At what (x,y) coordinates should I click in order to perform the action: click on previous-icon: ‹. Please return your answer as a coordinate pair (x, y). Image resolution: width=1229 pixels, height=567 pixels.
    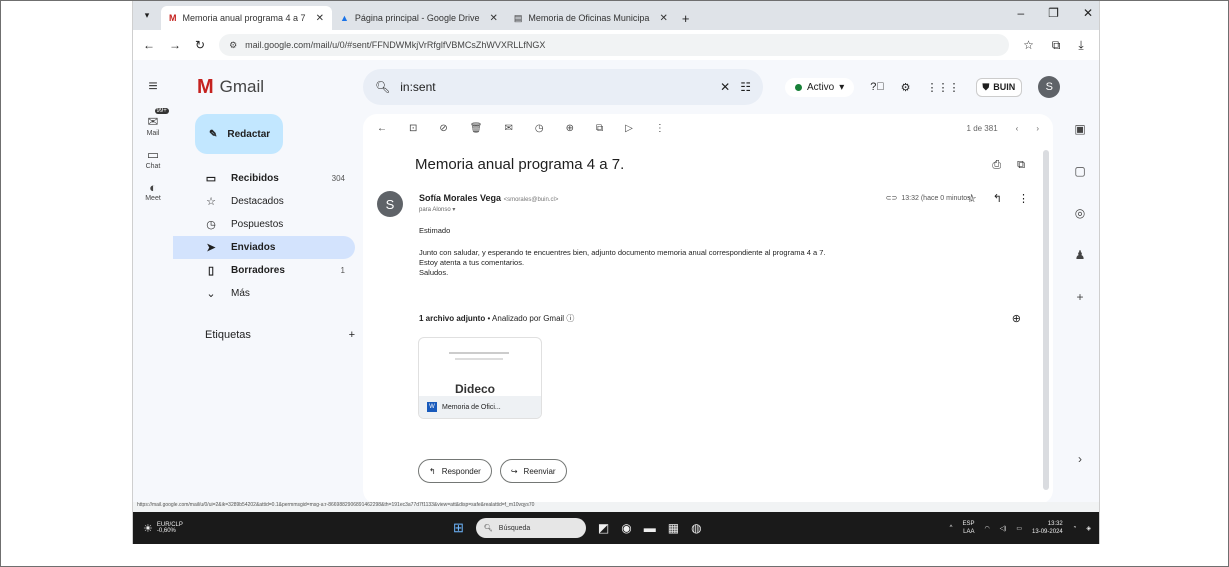
    Looking at the image, I should click on (1017, 128).